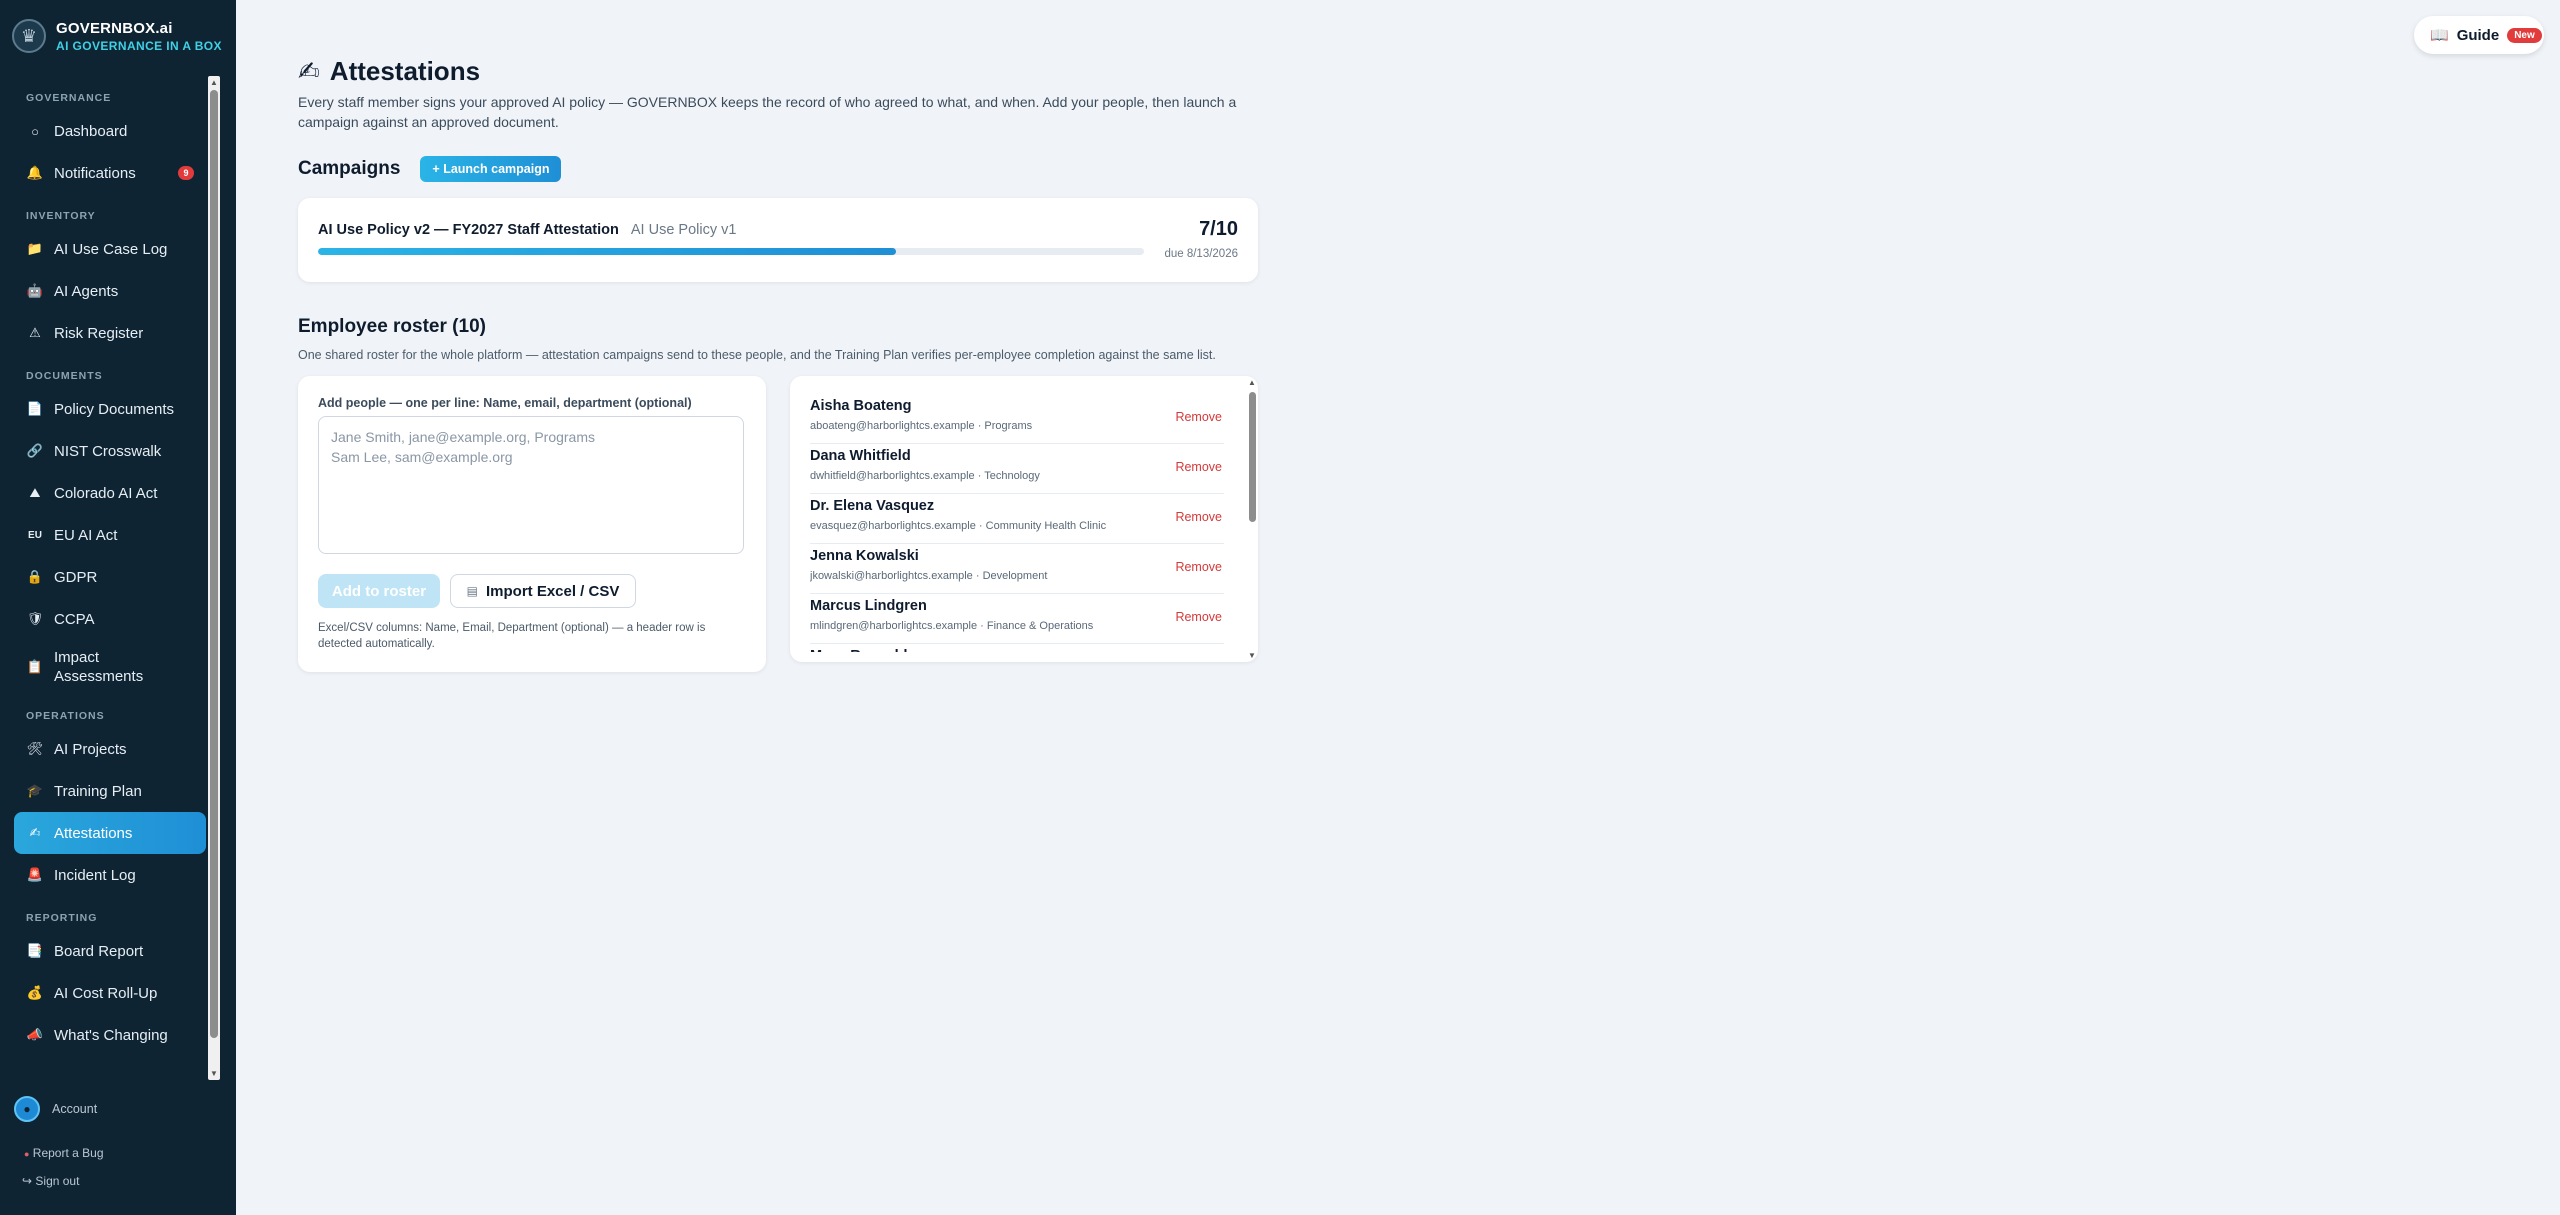  I want to click on roster-scroll-thumb, so click(1252, 457).